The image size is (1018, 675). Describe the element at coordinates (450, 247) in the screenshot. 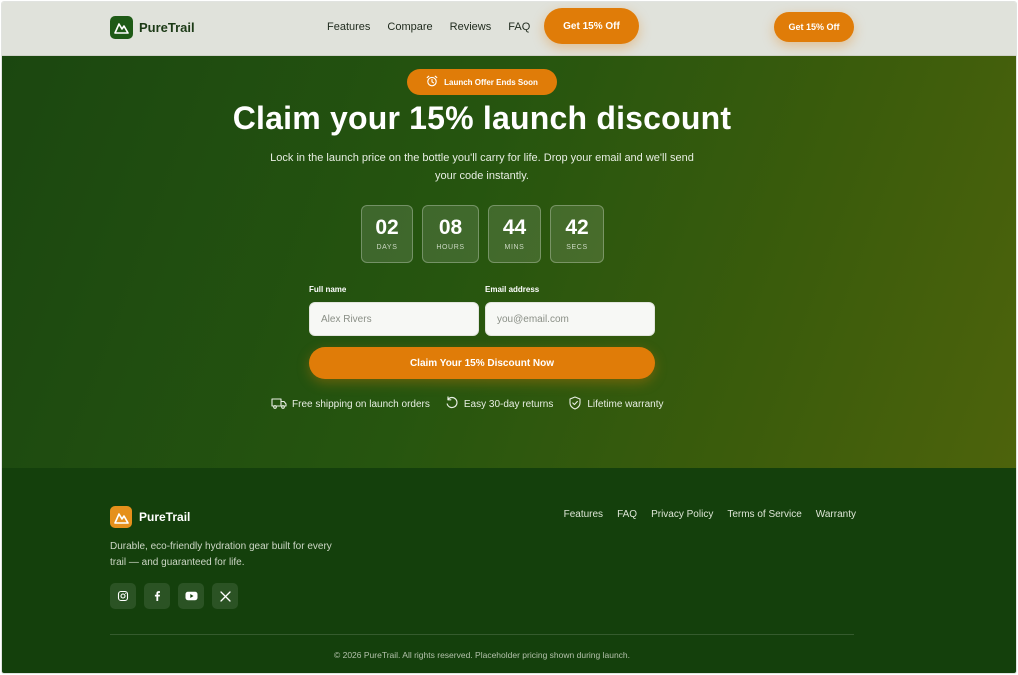

I see `countdown-label: HOURS` at that location.